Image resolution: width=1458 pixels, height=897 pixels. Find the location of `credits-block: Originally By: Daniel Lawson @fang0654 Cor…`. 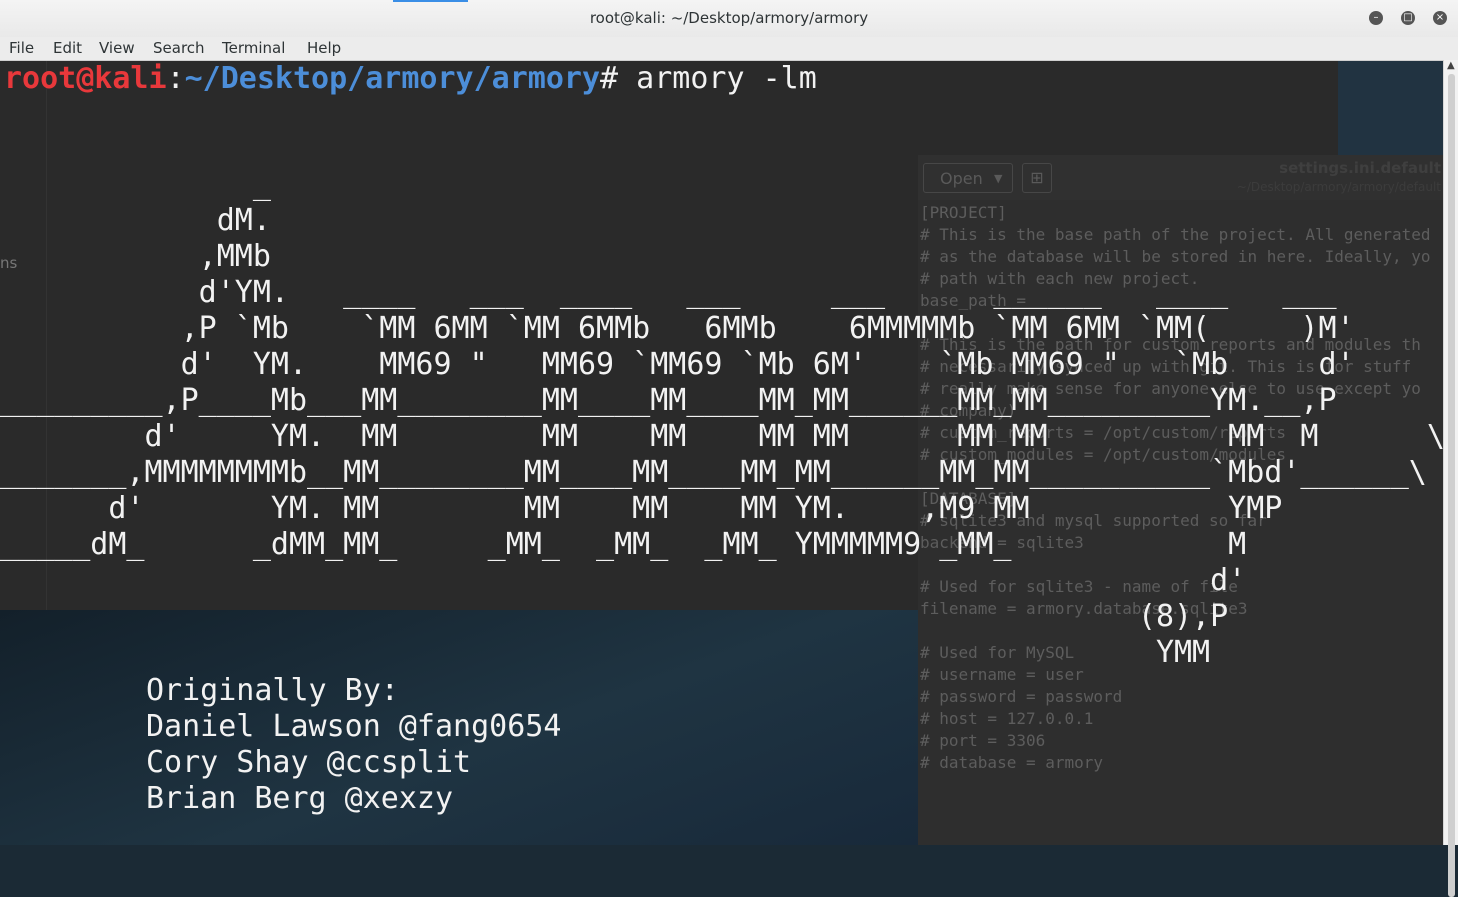

credits-block: Originally By: Daniel Lawson @fang0654 Cor… is located at coordinates (353, 745).